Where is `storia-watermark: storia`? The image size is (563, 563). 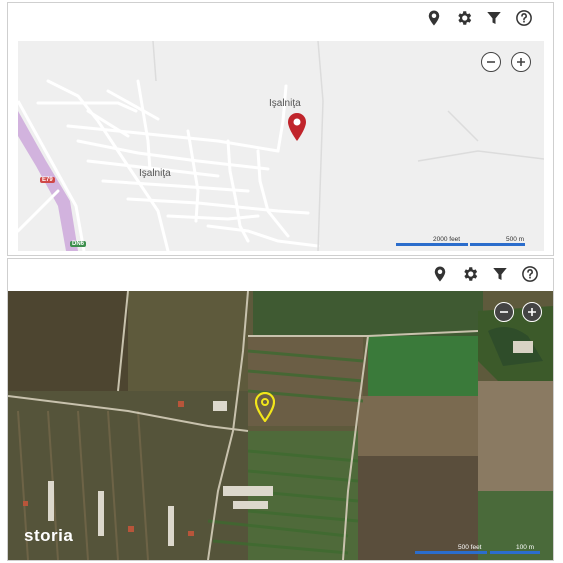 storia-watermark: storia is located at coordinates (49, 535).